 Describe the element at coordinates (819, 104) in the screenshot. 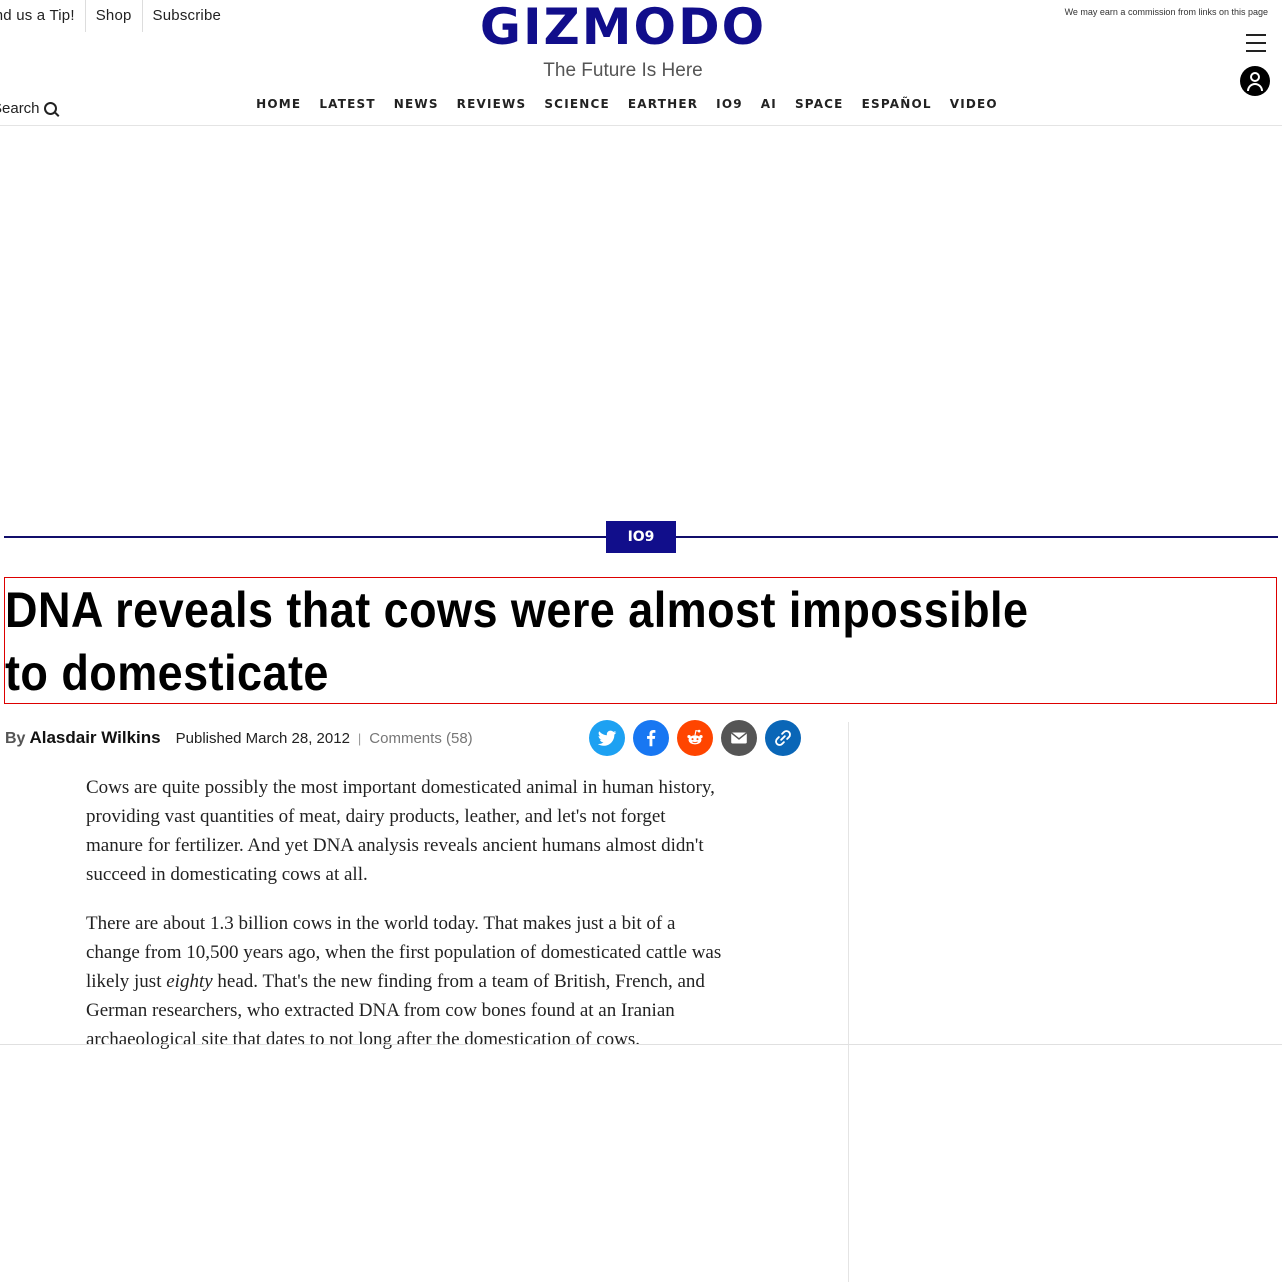

I see `nav-space: SPACE` at that location.